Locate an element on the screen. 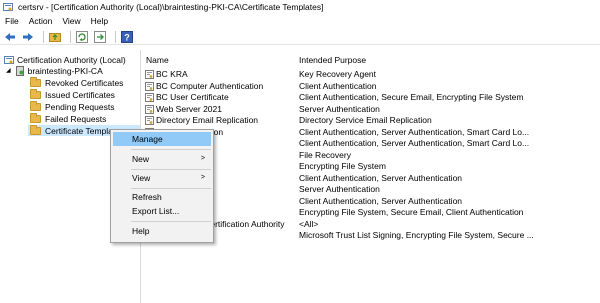 The height and width of the screenshot is (303, 600). menu-item-new: New > is located at coordinates (162, 159).